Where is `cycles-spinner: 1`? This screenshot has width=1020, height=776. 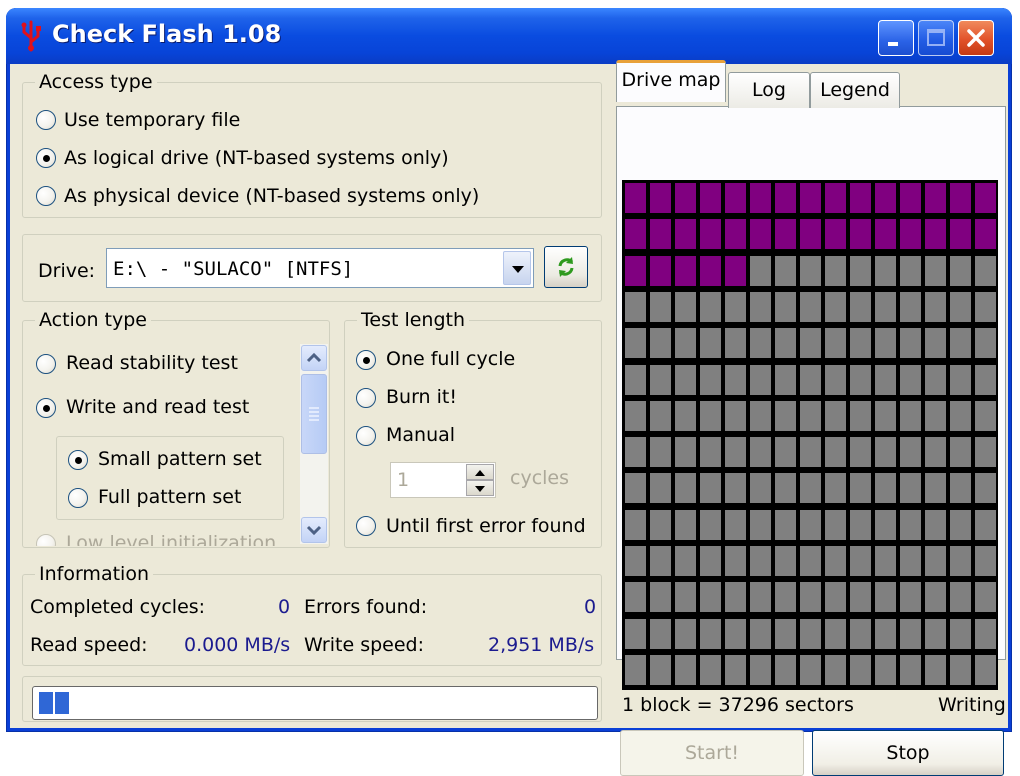
cycles-spinner: 1 is located at coordinates (443, 480).